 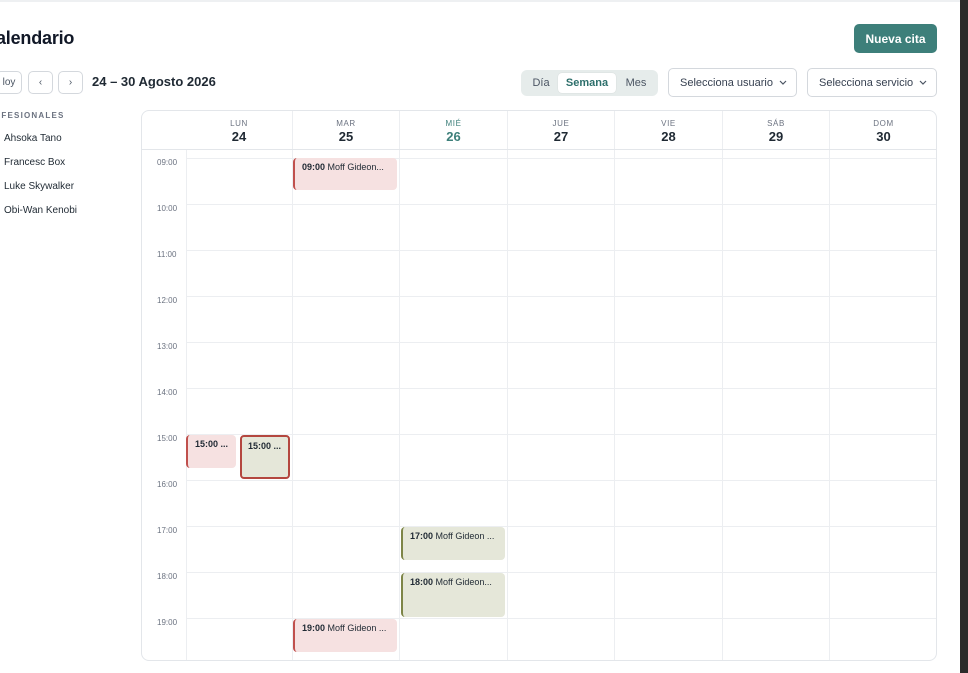 What do you see at coordinates (239, 123) in the screenshot?
I see `day-name: LUN` at bounding box center [239, 123].